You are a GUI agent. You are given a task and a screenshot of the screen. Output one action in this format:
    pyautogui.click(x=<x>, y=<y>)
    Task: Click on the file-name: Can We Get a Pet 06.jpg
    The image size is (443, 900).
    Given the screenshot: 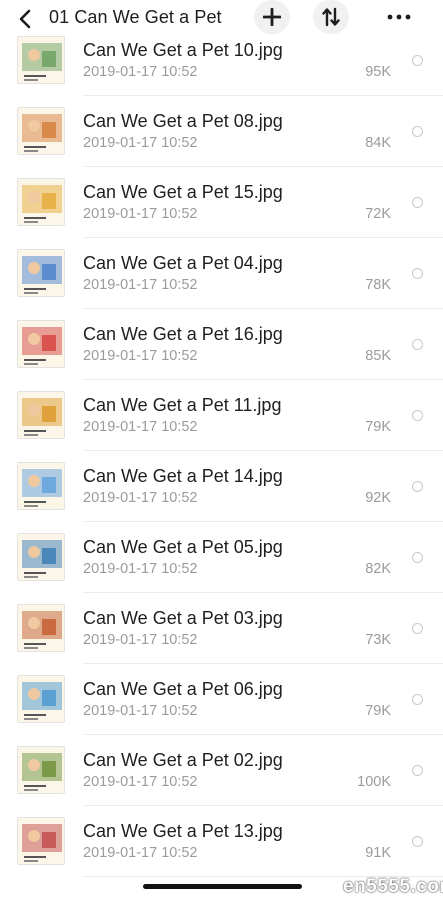 What is the action you would take?
    pyautogui.click(x=183, y=689)
    